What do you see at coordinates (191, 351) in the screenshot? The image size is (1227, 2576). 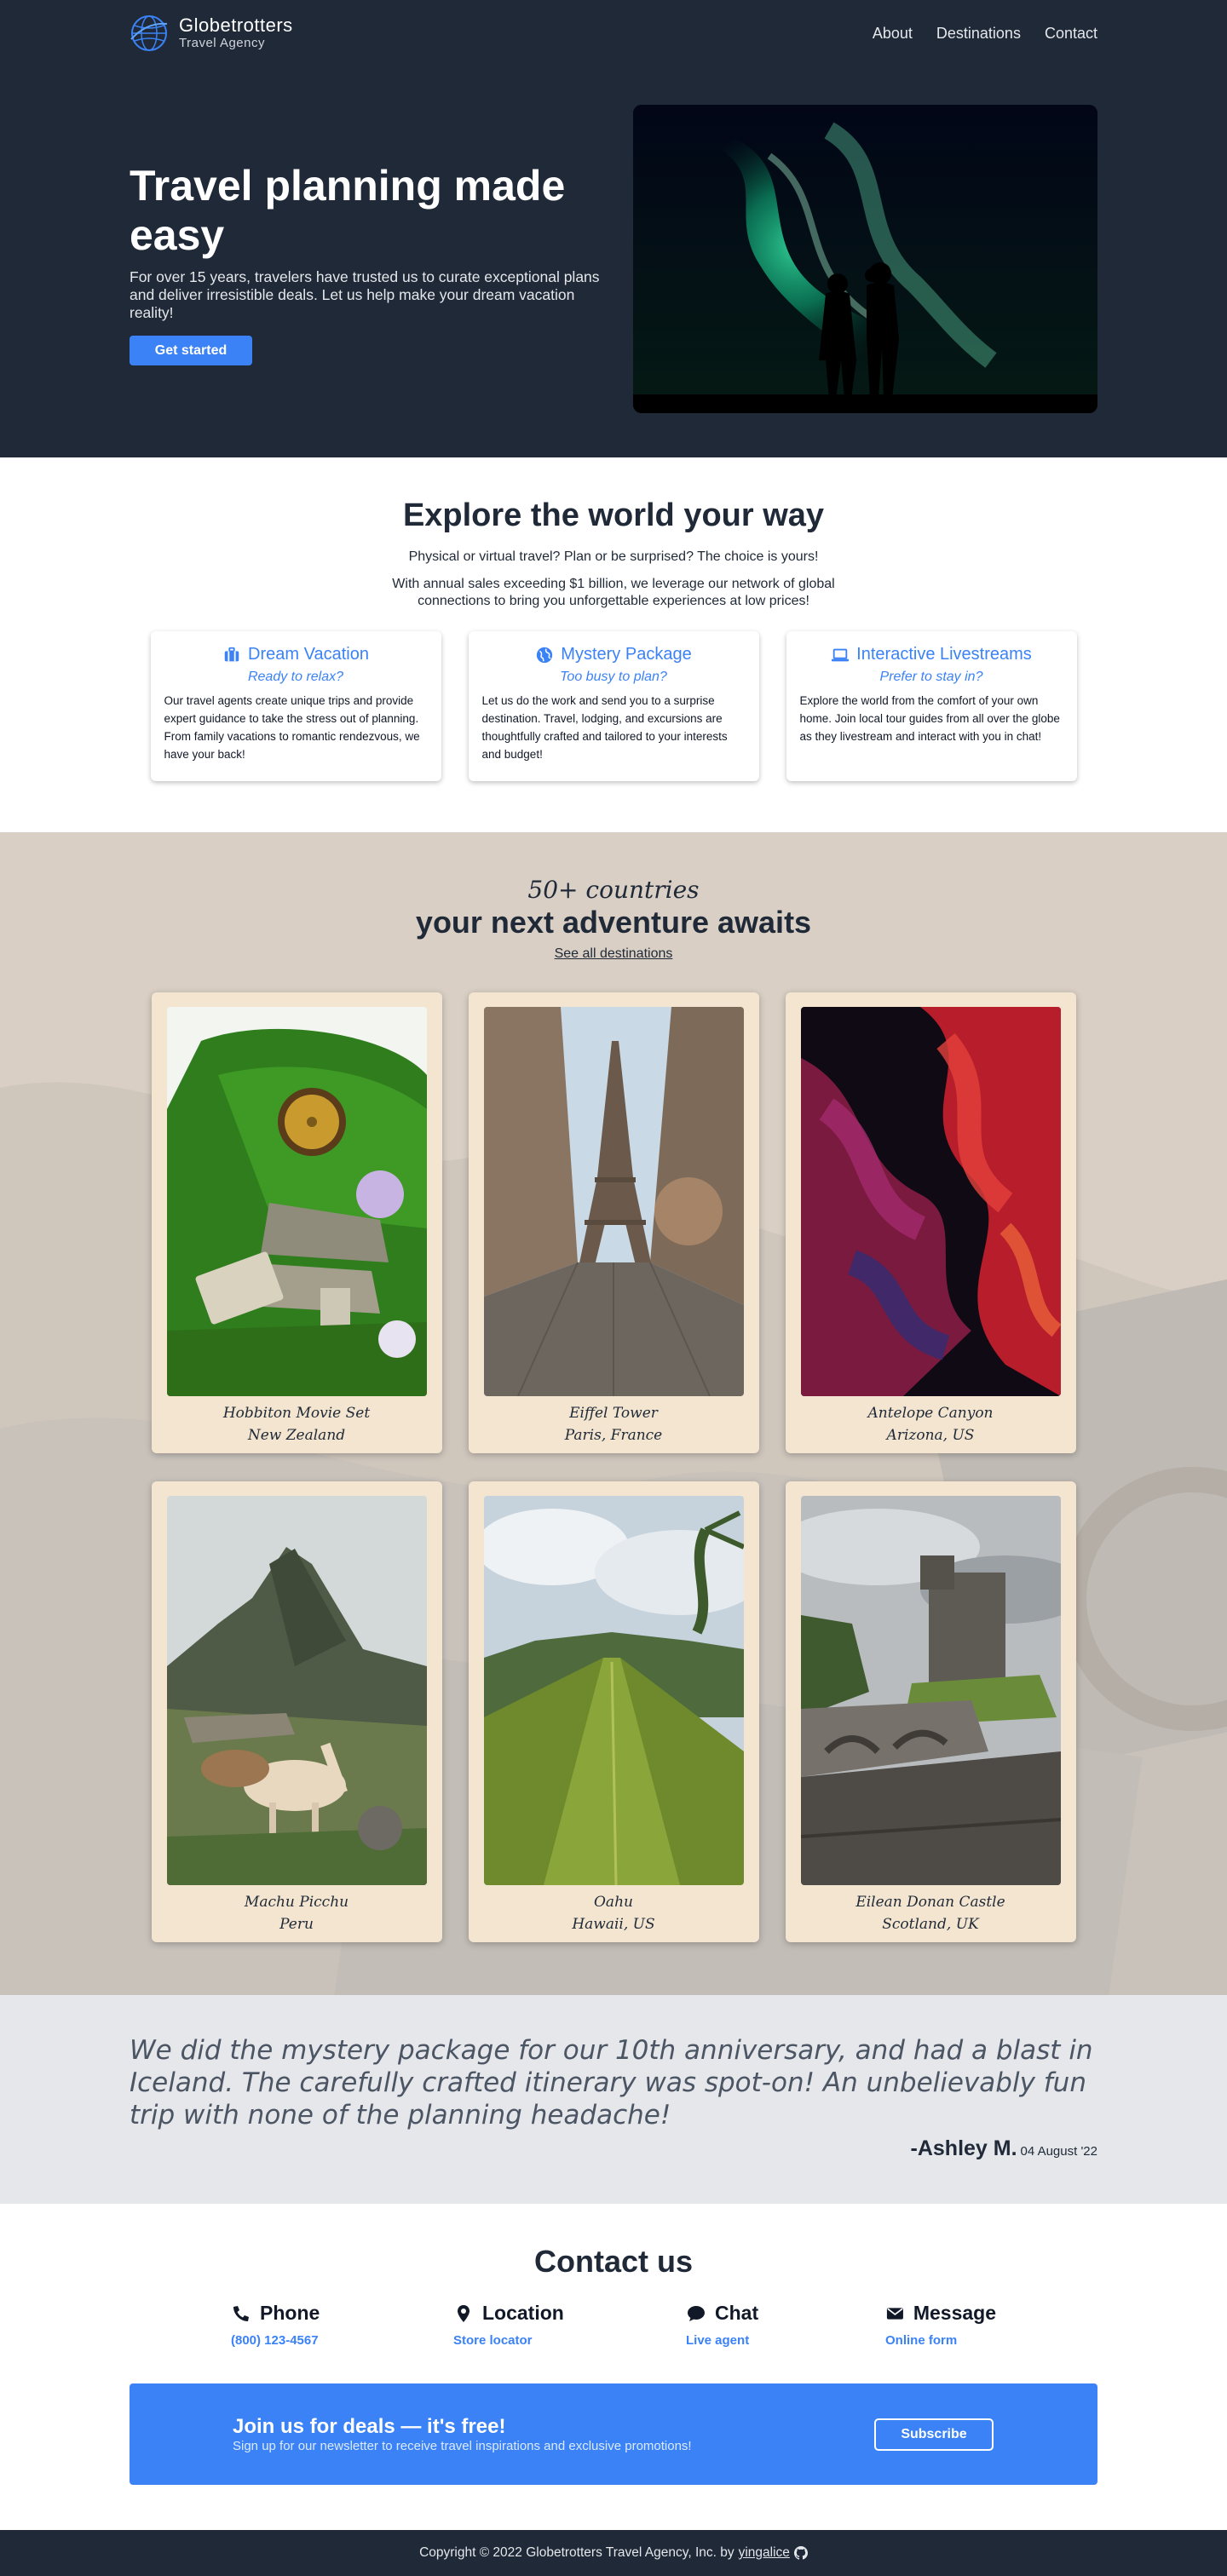 I see `get-started-button: Get started` at bounding box center [191, 351].